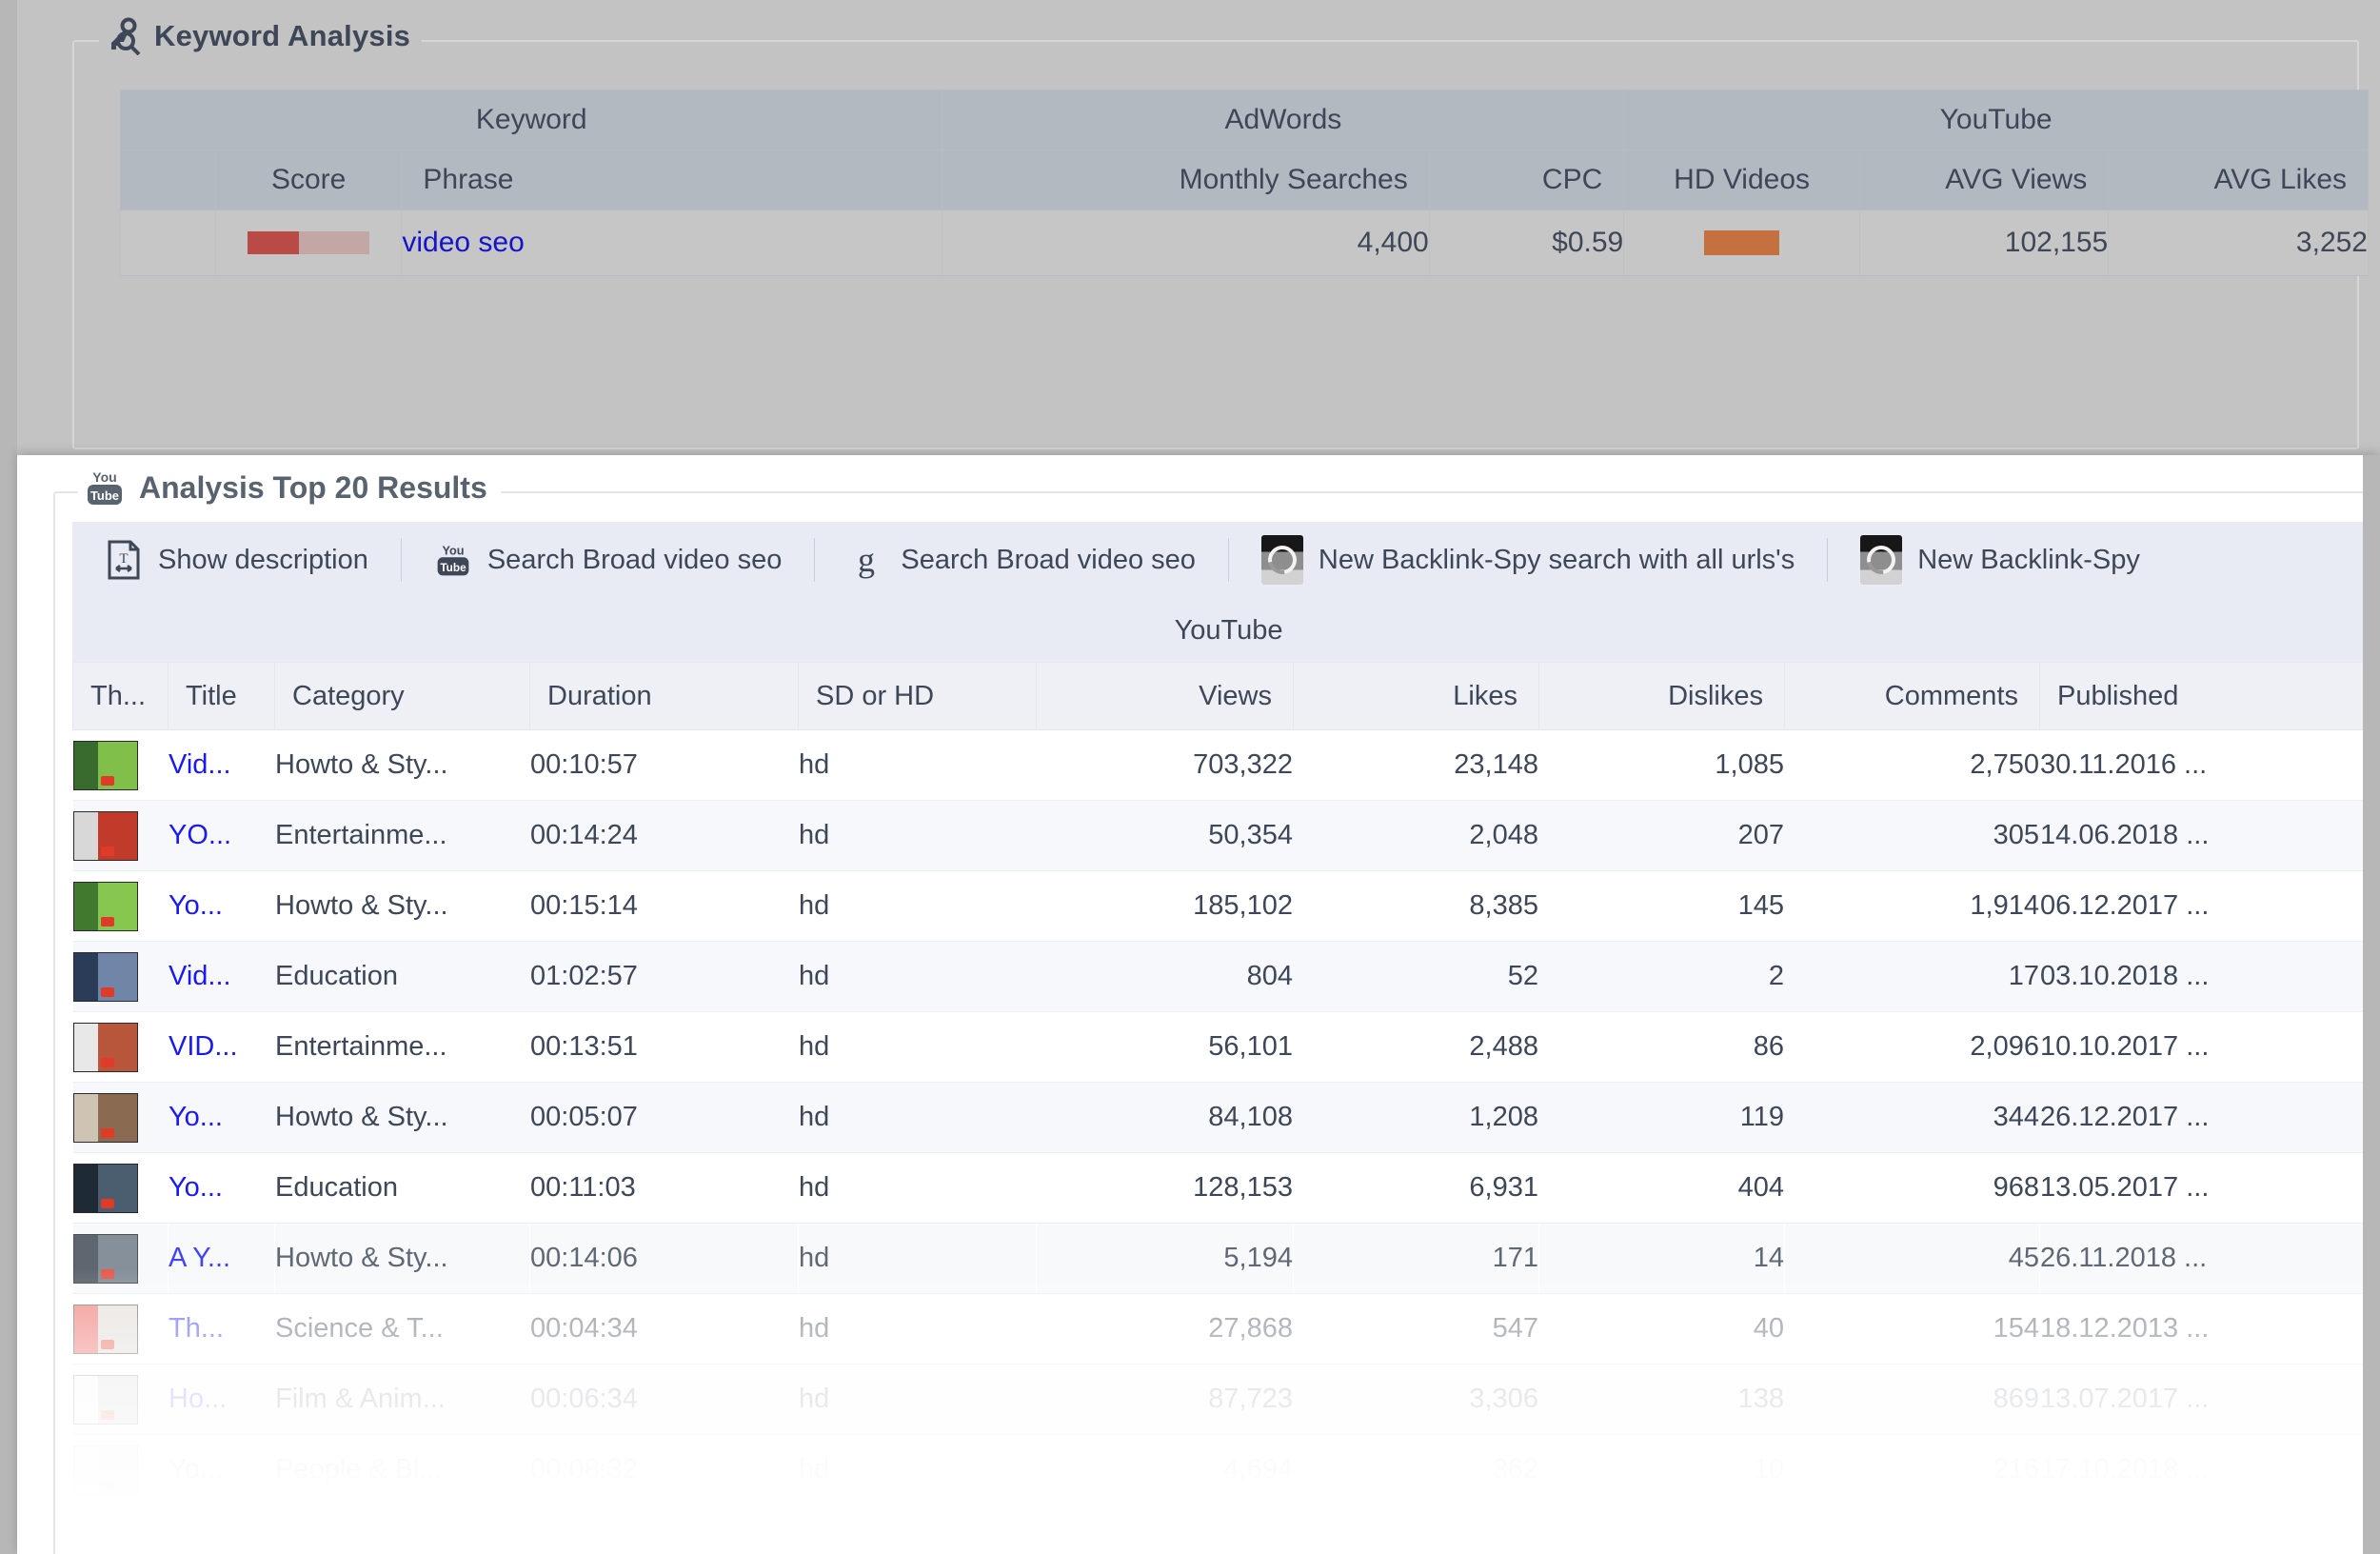 Image resolution: width=2380 pixels, height=1554 pixels. I want to click on youtube-logo-icon: You Tube, so click(105, 487).